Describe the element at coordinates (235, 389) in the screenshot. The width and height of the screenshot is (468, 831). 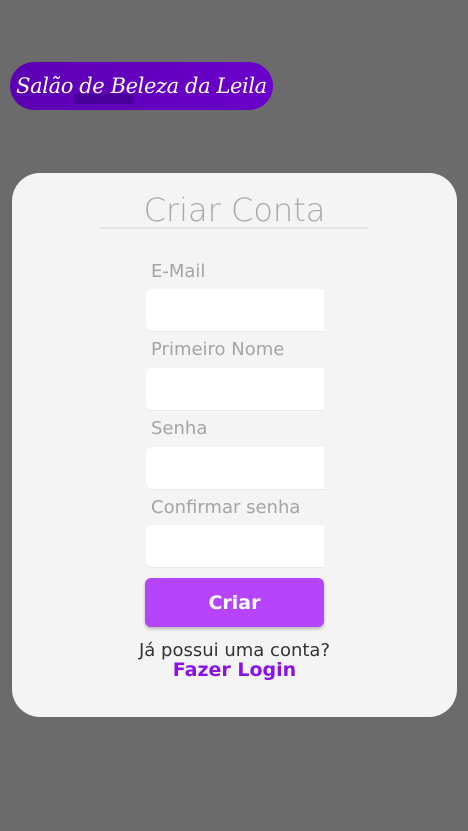
I see `first-name-field` at that location.